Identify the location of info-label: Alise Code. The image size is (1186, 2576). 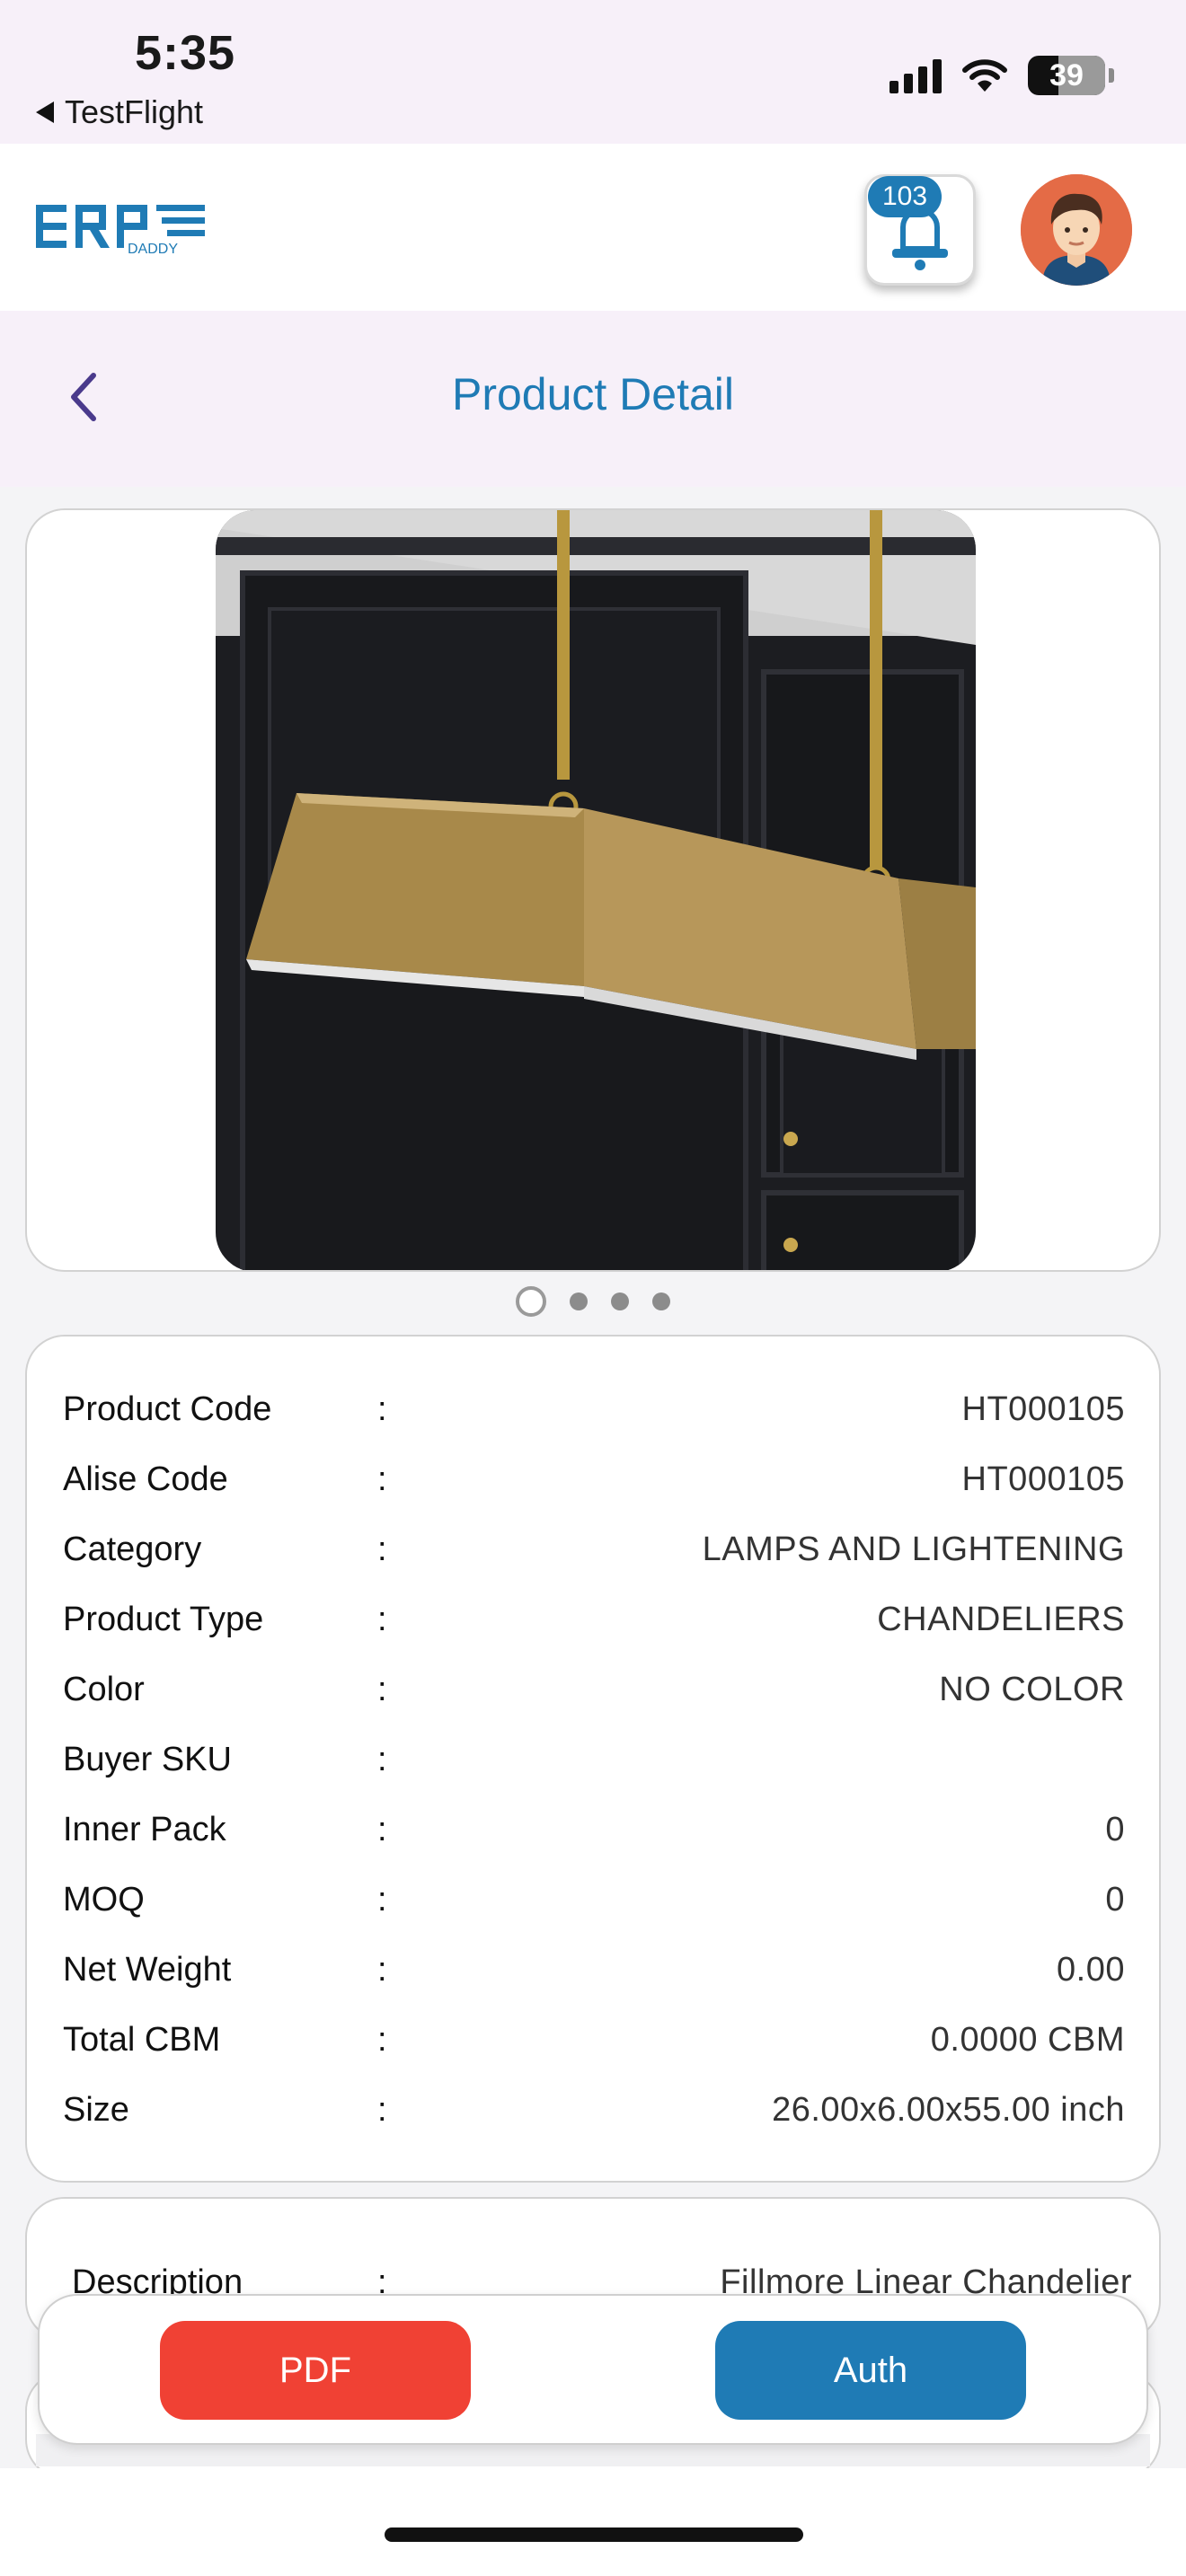
(145, 1479).